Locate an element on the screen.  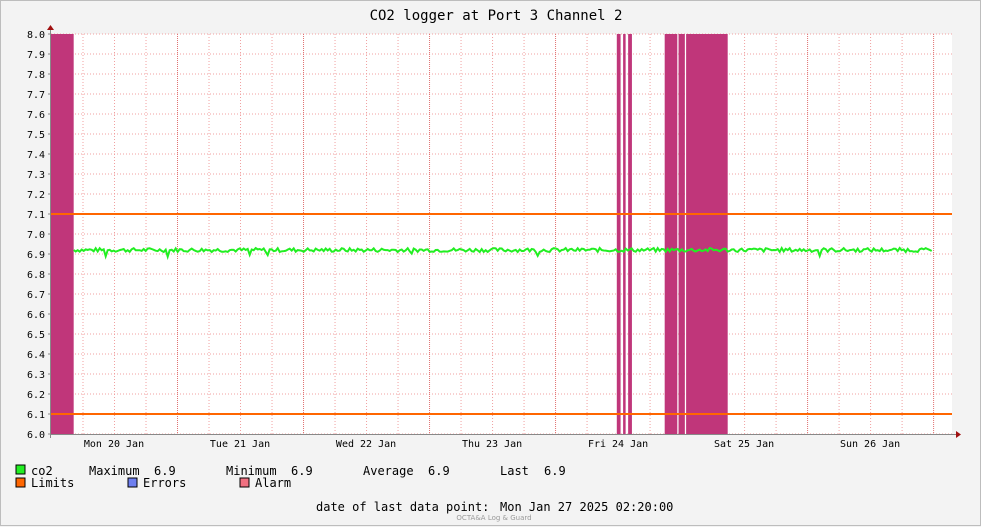
last-value: 6.9 is located at coordinates (555, 471).